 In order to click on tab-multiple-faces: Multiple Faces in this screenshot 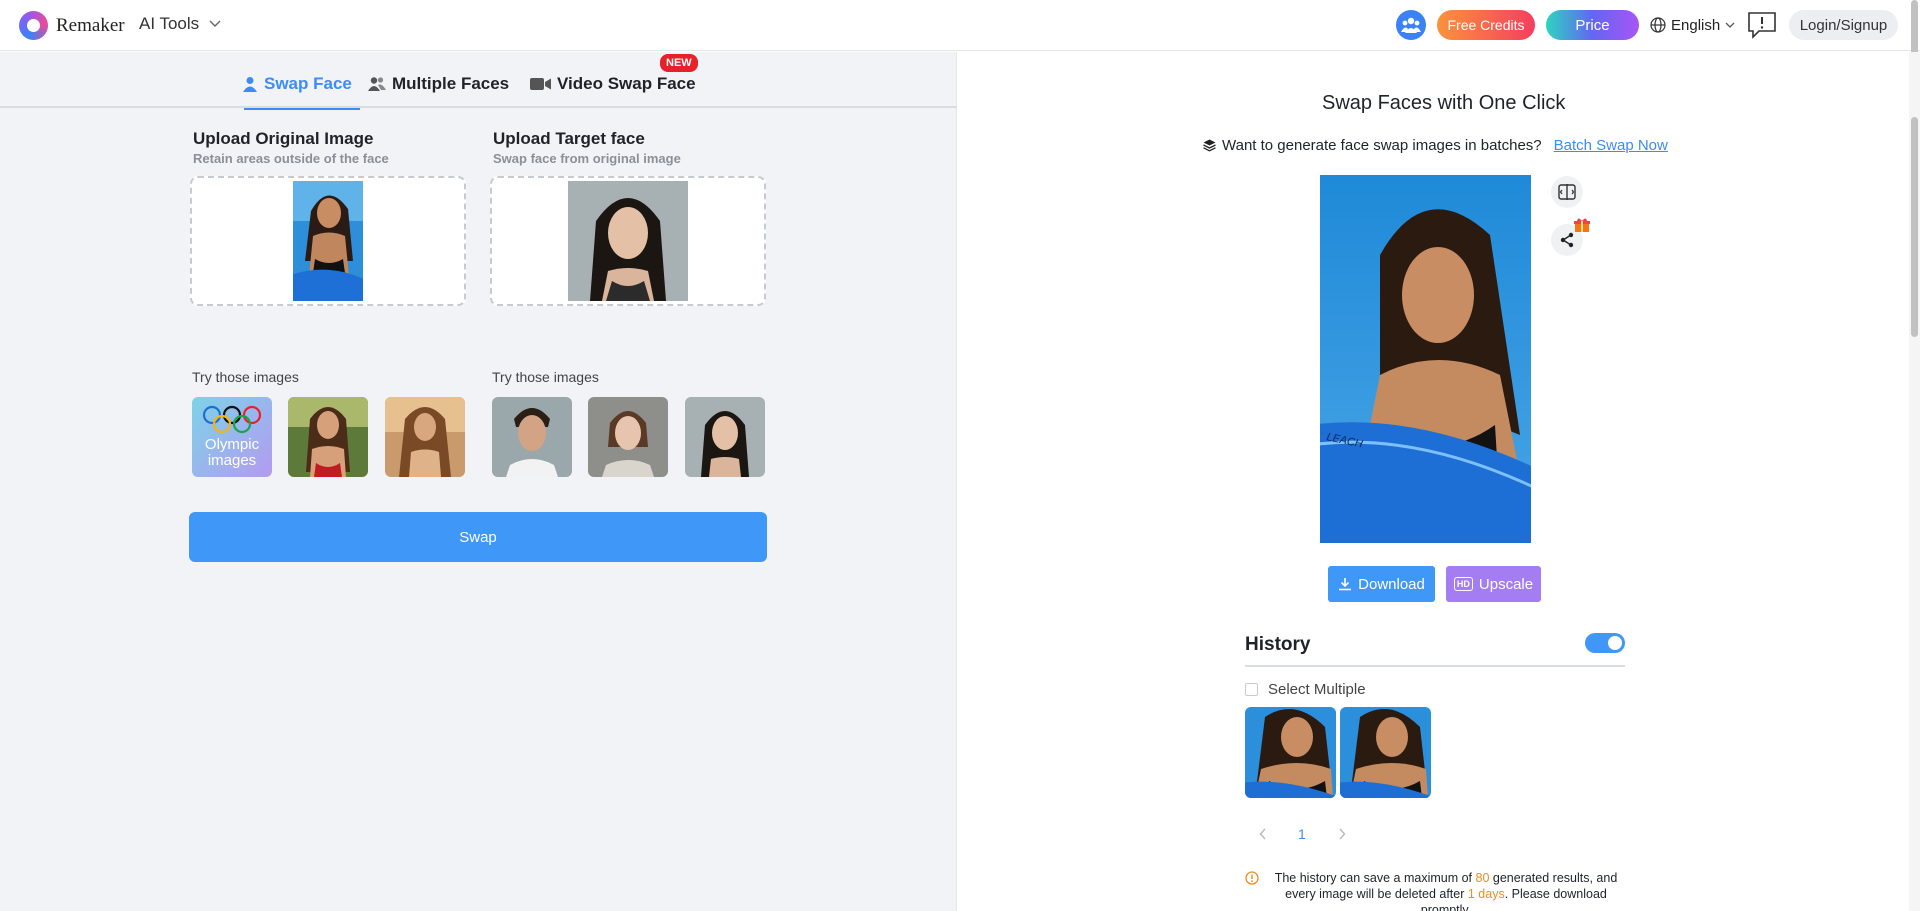, I will do `click(438, 84)`.